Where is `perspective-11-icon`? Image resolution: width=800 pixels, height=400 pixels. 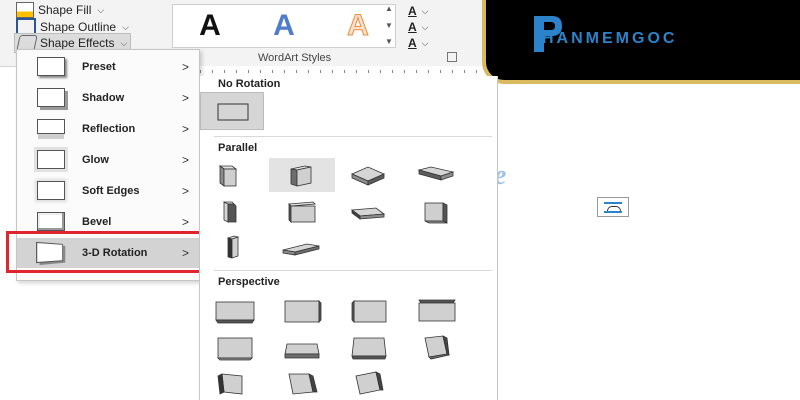
perspective-11-icon is located at coordinates (369, 383).